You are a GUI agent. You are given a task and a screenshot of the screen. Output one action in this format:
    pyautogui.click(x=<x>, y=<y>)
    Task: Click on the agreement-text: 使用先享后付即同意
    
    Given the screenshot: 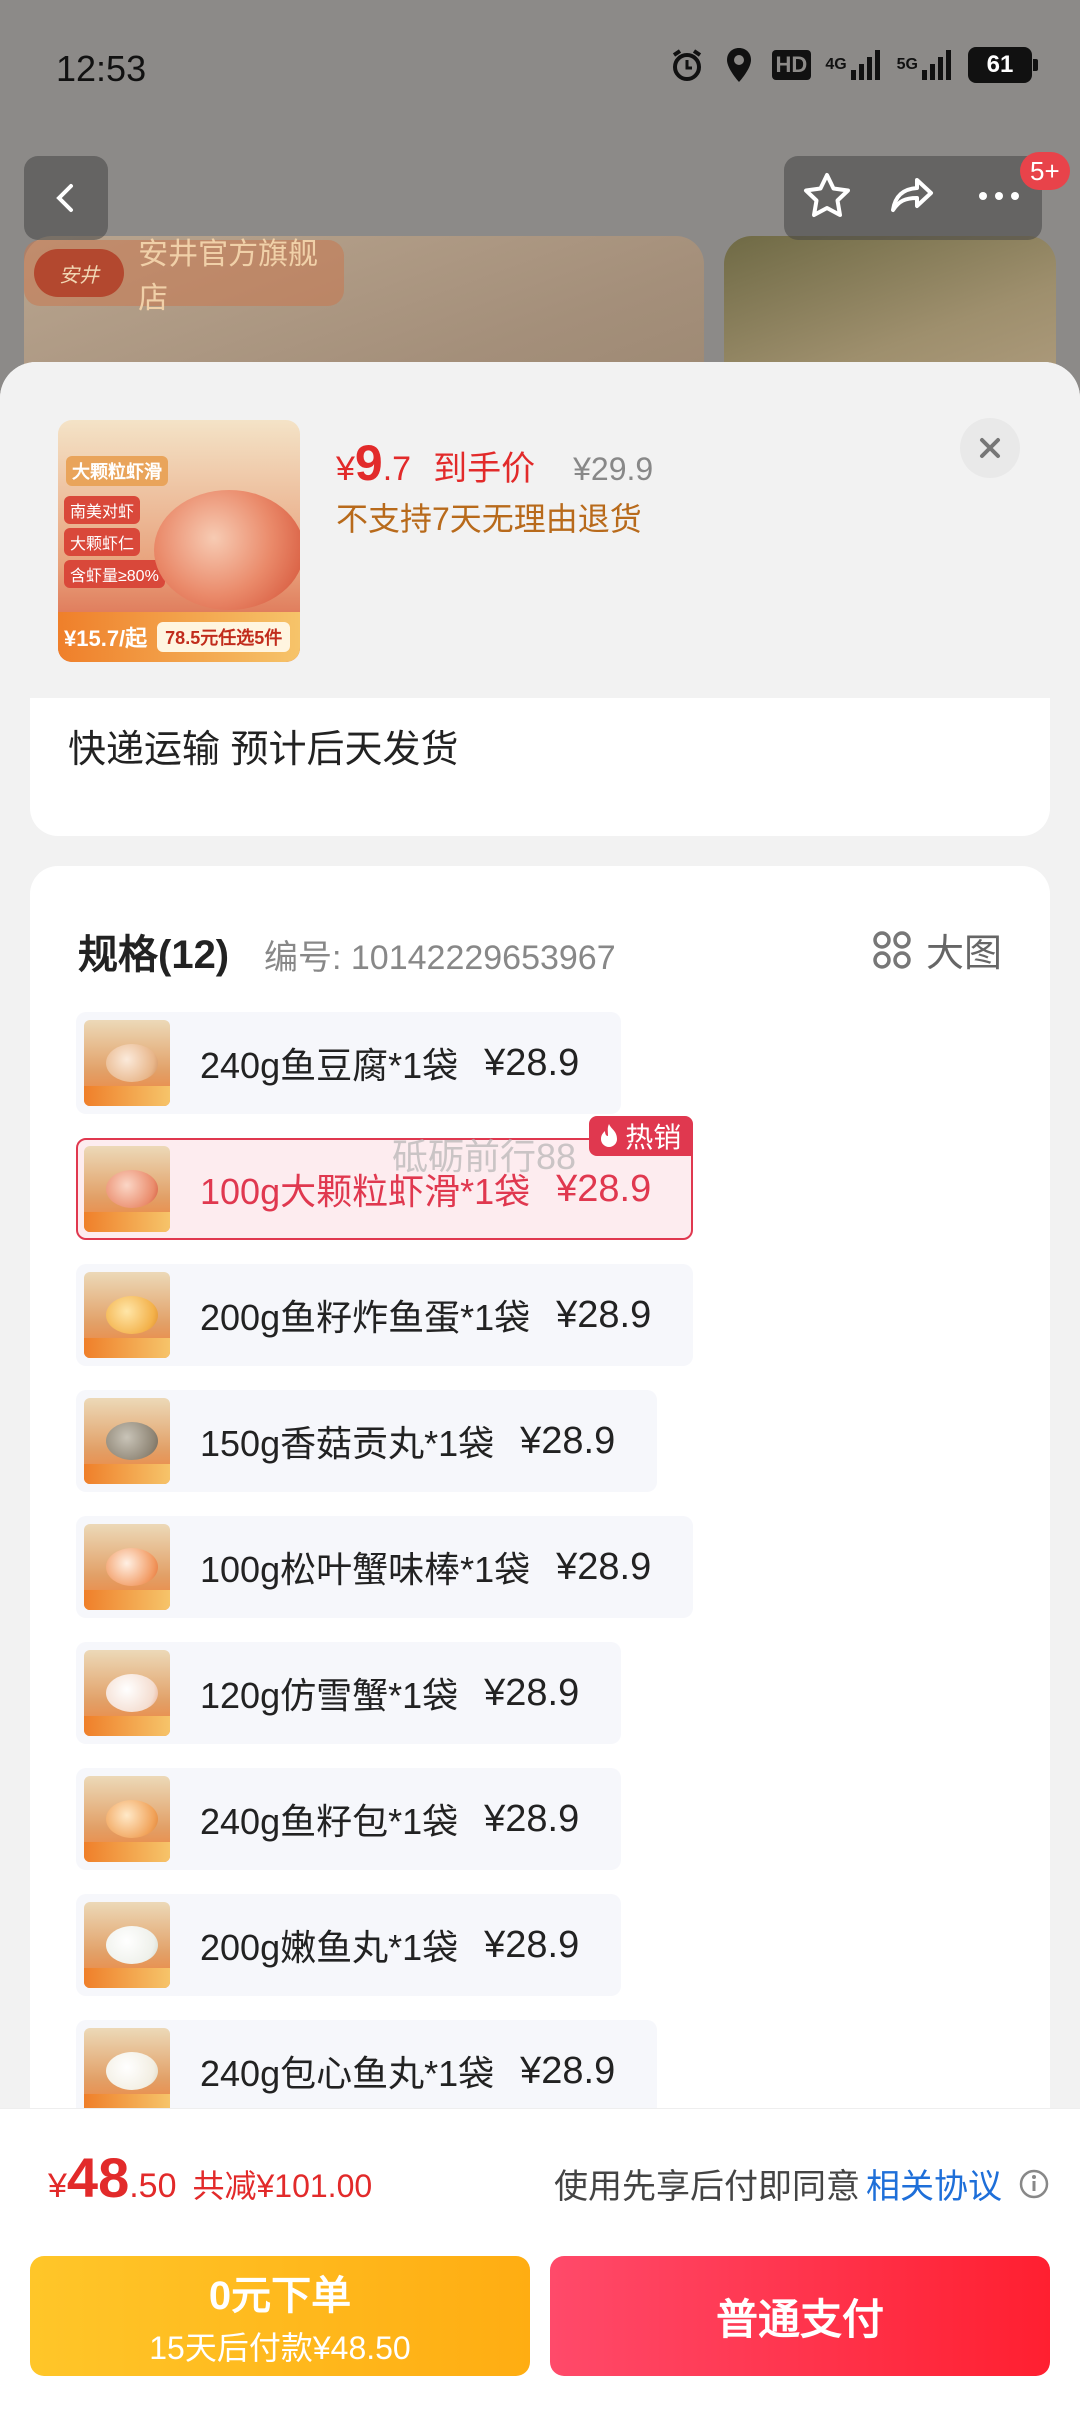 What is the action you would take?
    pyautogui.click(x=707, y=2187)
    